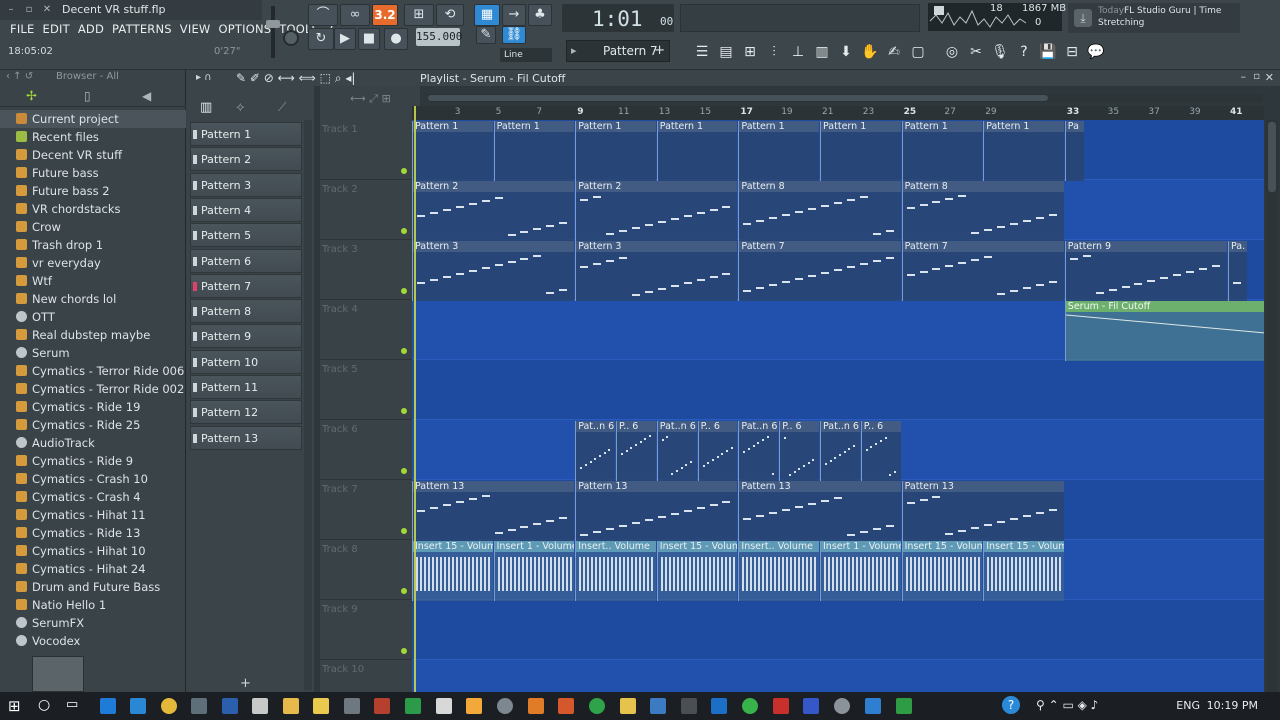  I want to click on snap-selector: Line, so click(526, 55).